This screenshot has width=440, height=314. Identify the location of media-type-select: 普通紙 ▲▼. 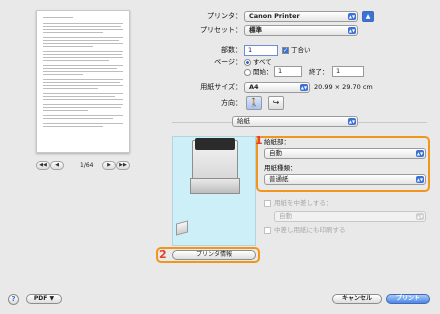
(345, 179).